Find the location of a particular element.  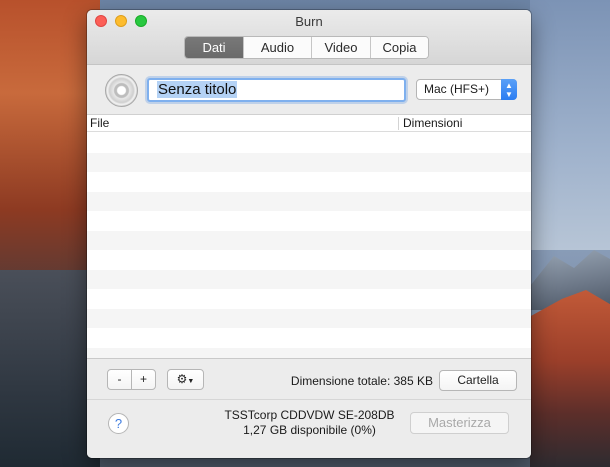

window-title: Burn is located at coordinates (309, 21).